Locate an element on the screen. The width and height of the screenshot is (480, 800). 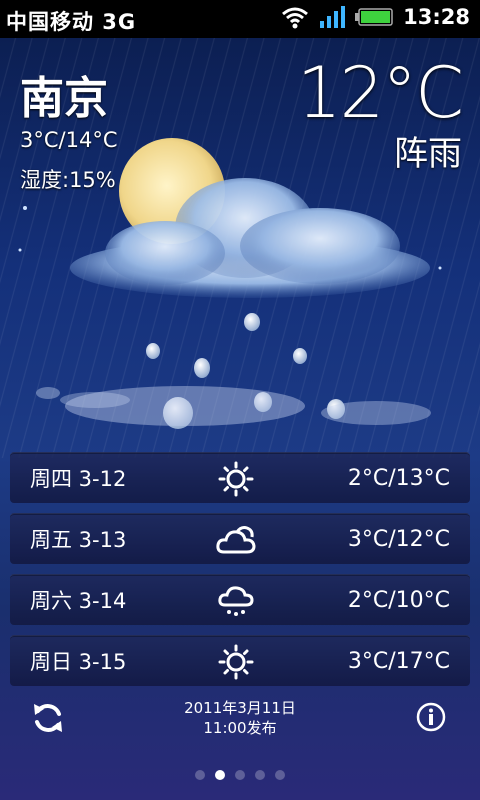
battery-icon is located at coordinates (374, 17).